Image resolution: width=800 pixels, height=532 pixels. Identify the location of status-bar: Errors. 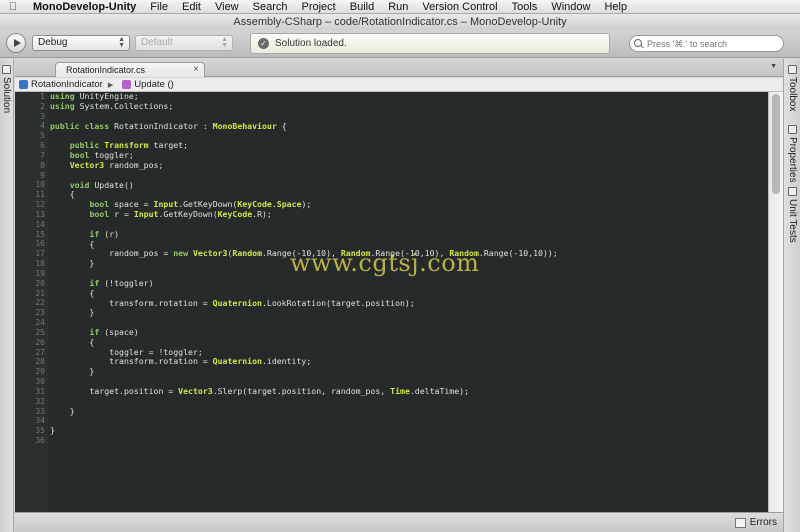
(399, 522).